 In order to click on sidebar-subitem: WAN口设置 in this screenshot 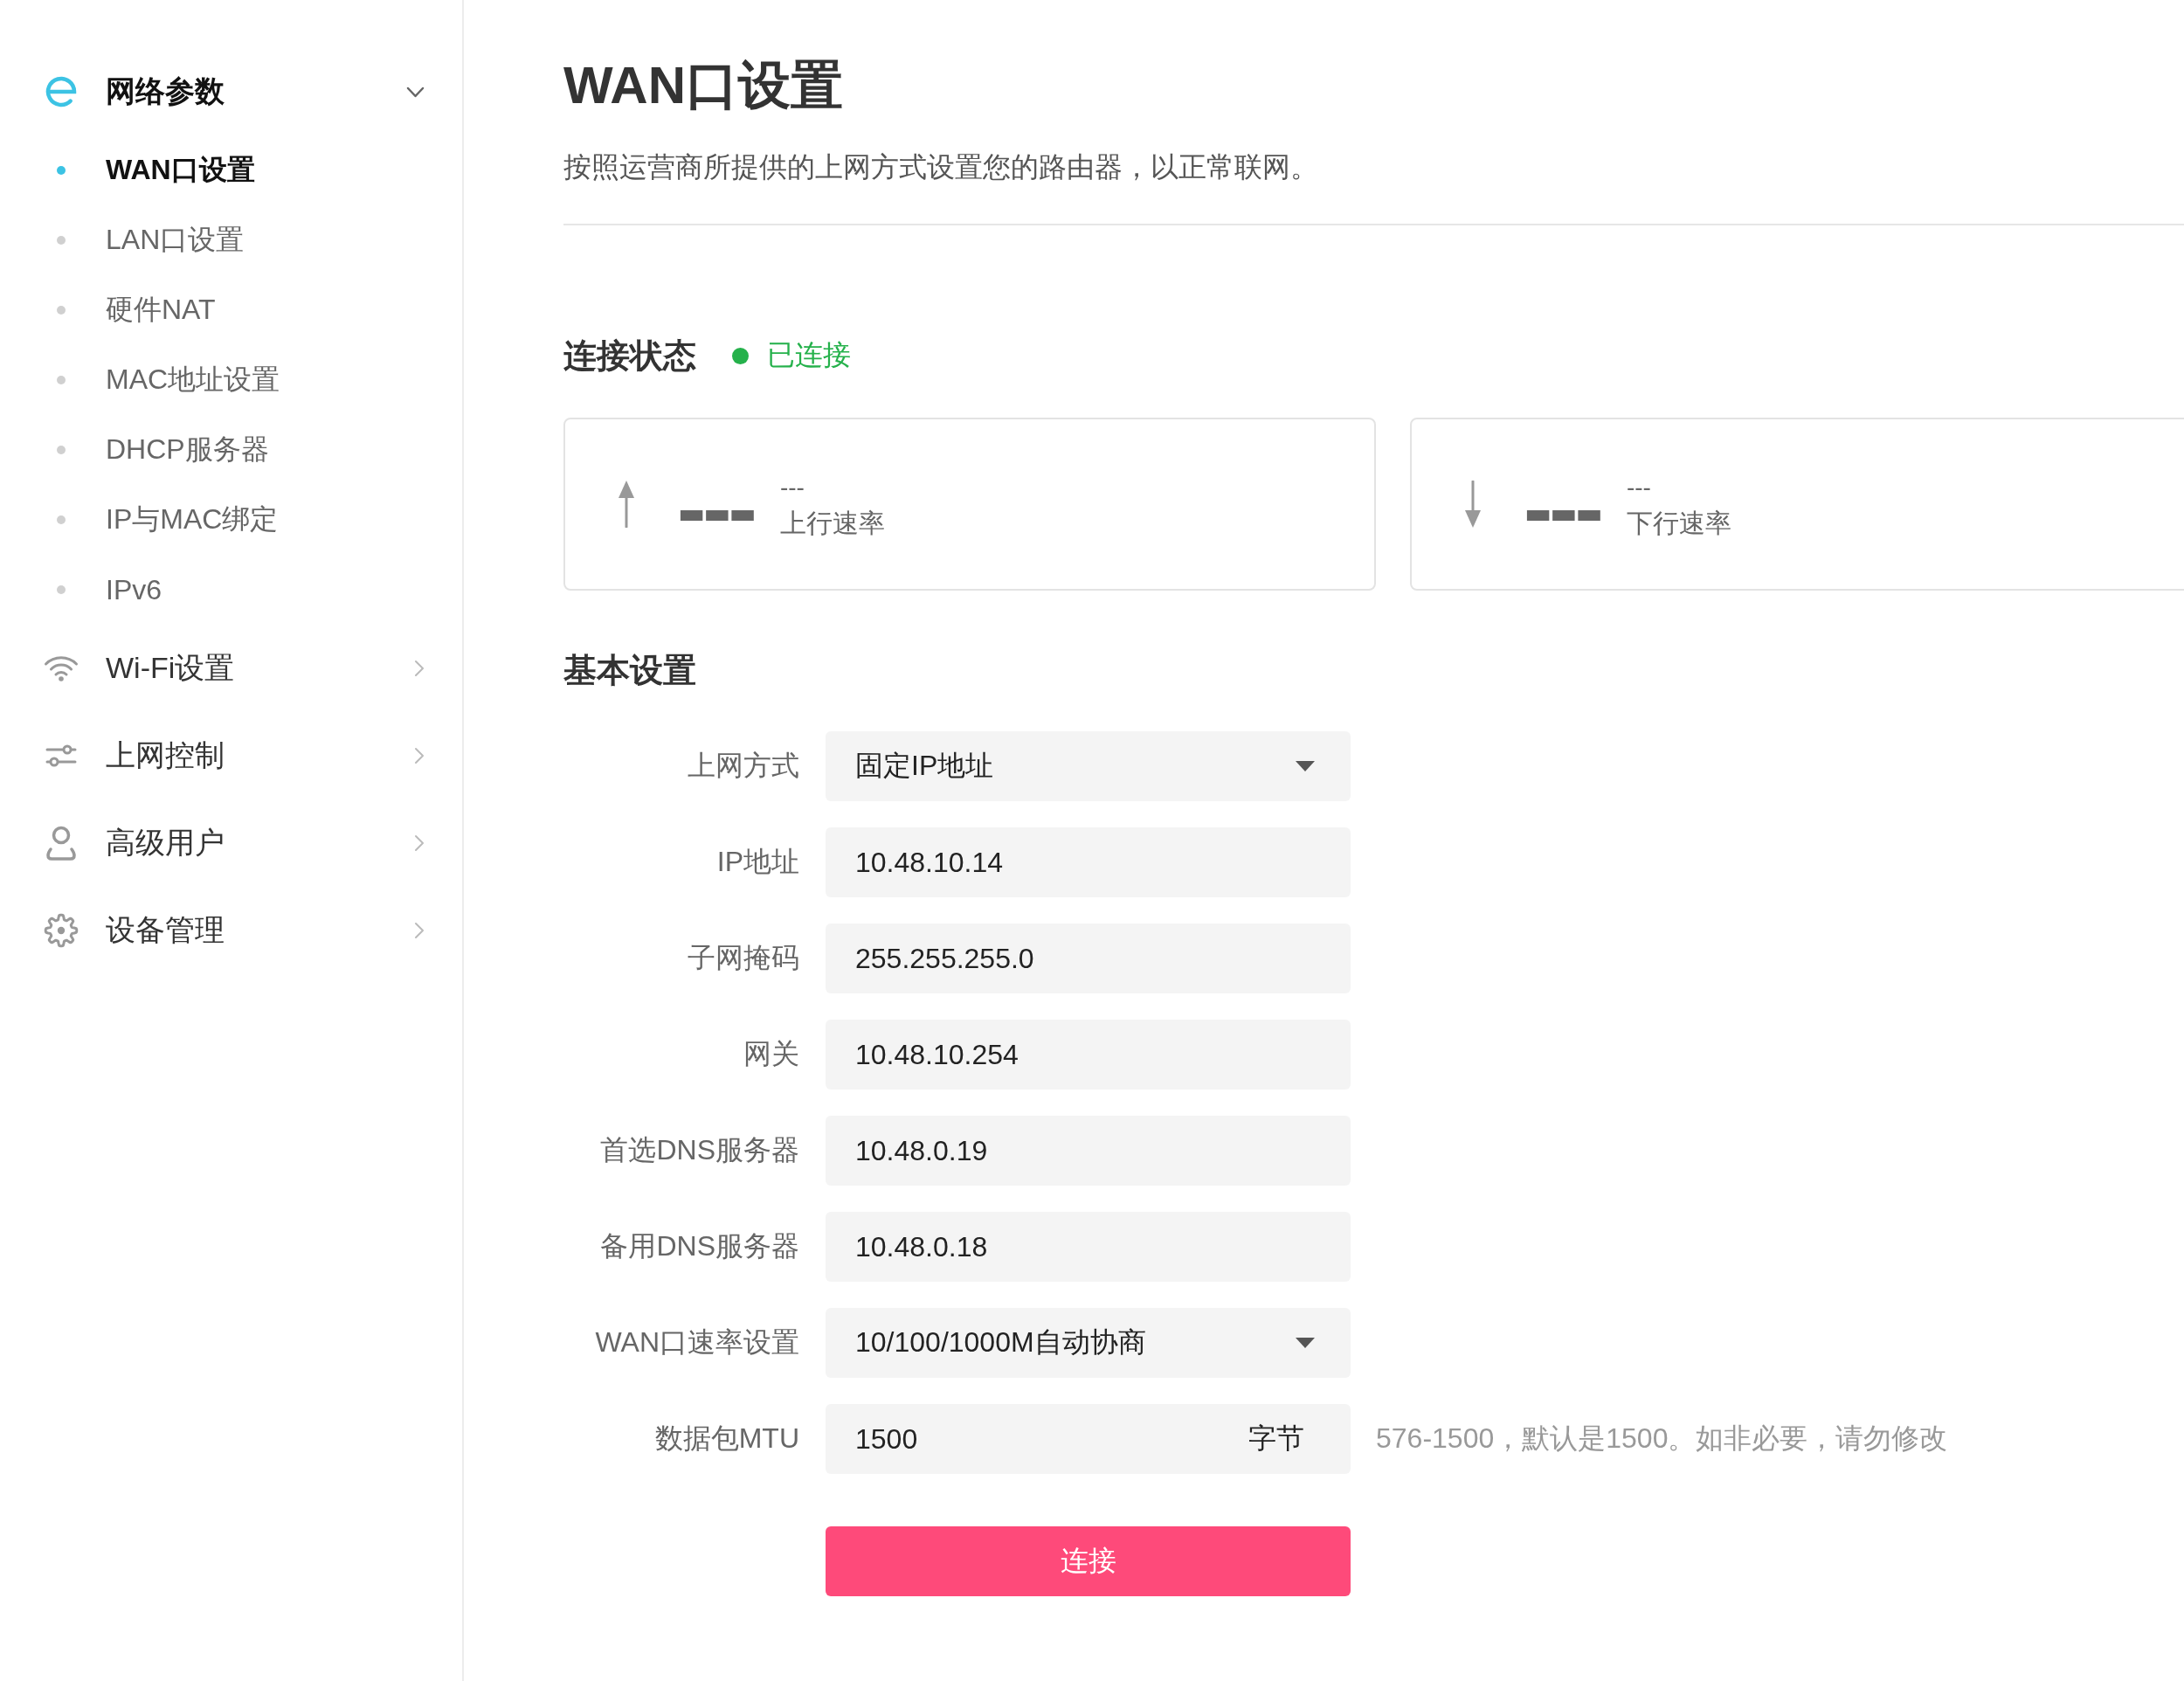, I will do `click(234, 170)`.